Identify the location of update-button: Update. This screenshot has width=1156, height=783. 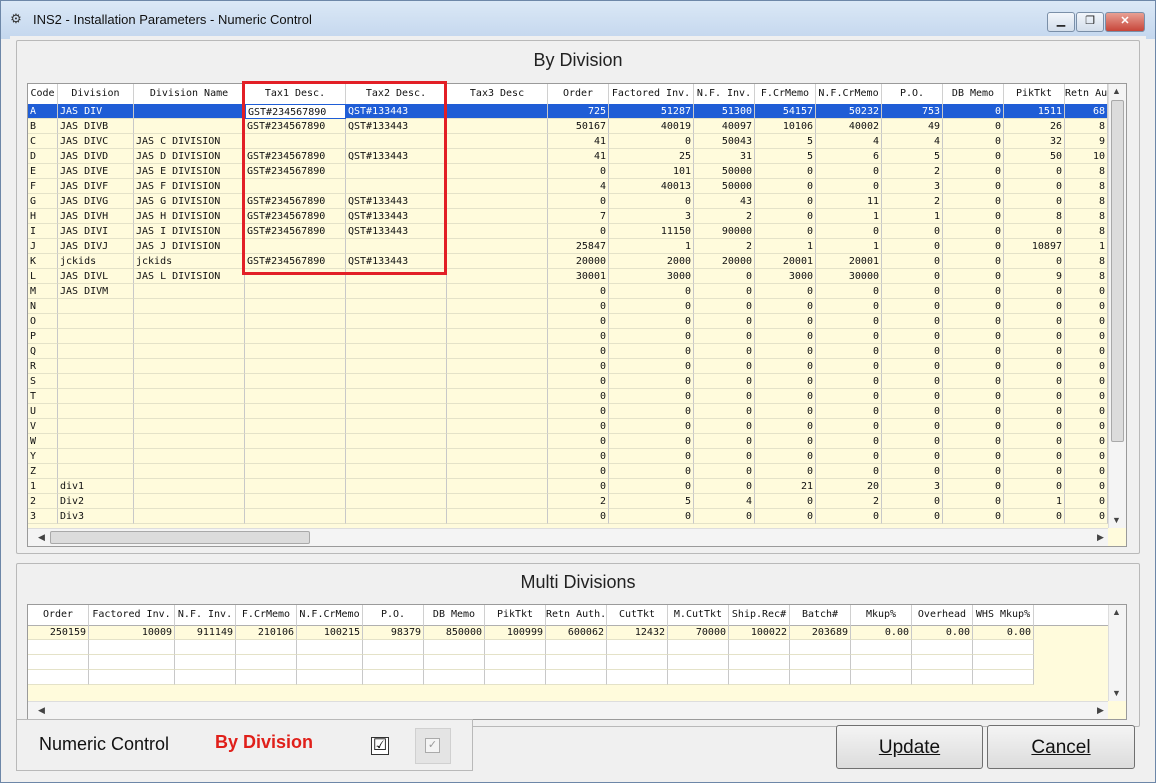
(909, 747).